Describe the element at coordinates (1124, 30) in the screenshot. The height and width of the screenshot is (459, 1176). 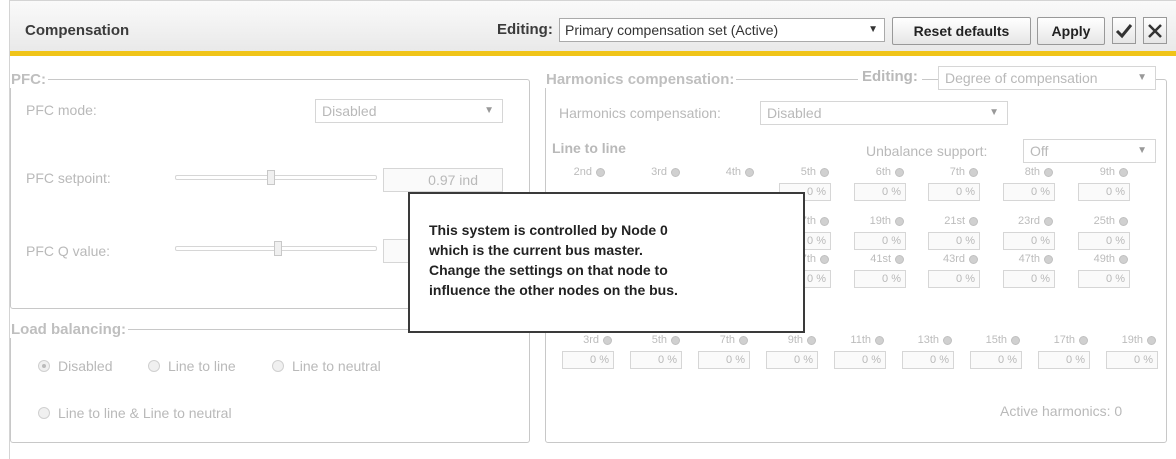
I see `confirm-button` at that location.